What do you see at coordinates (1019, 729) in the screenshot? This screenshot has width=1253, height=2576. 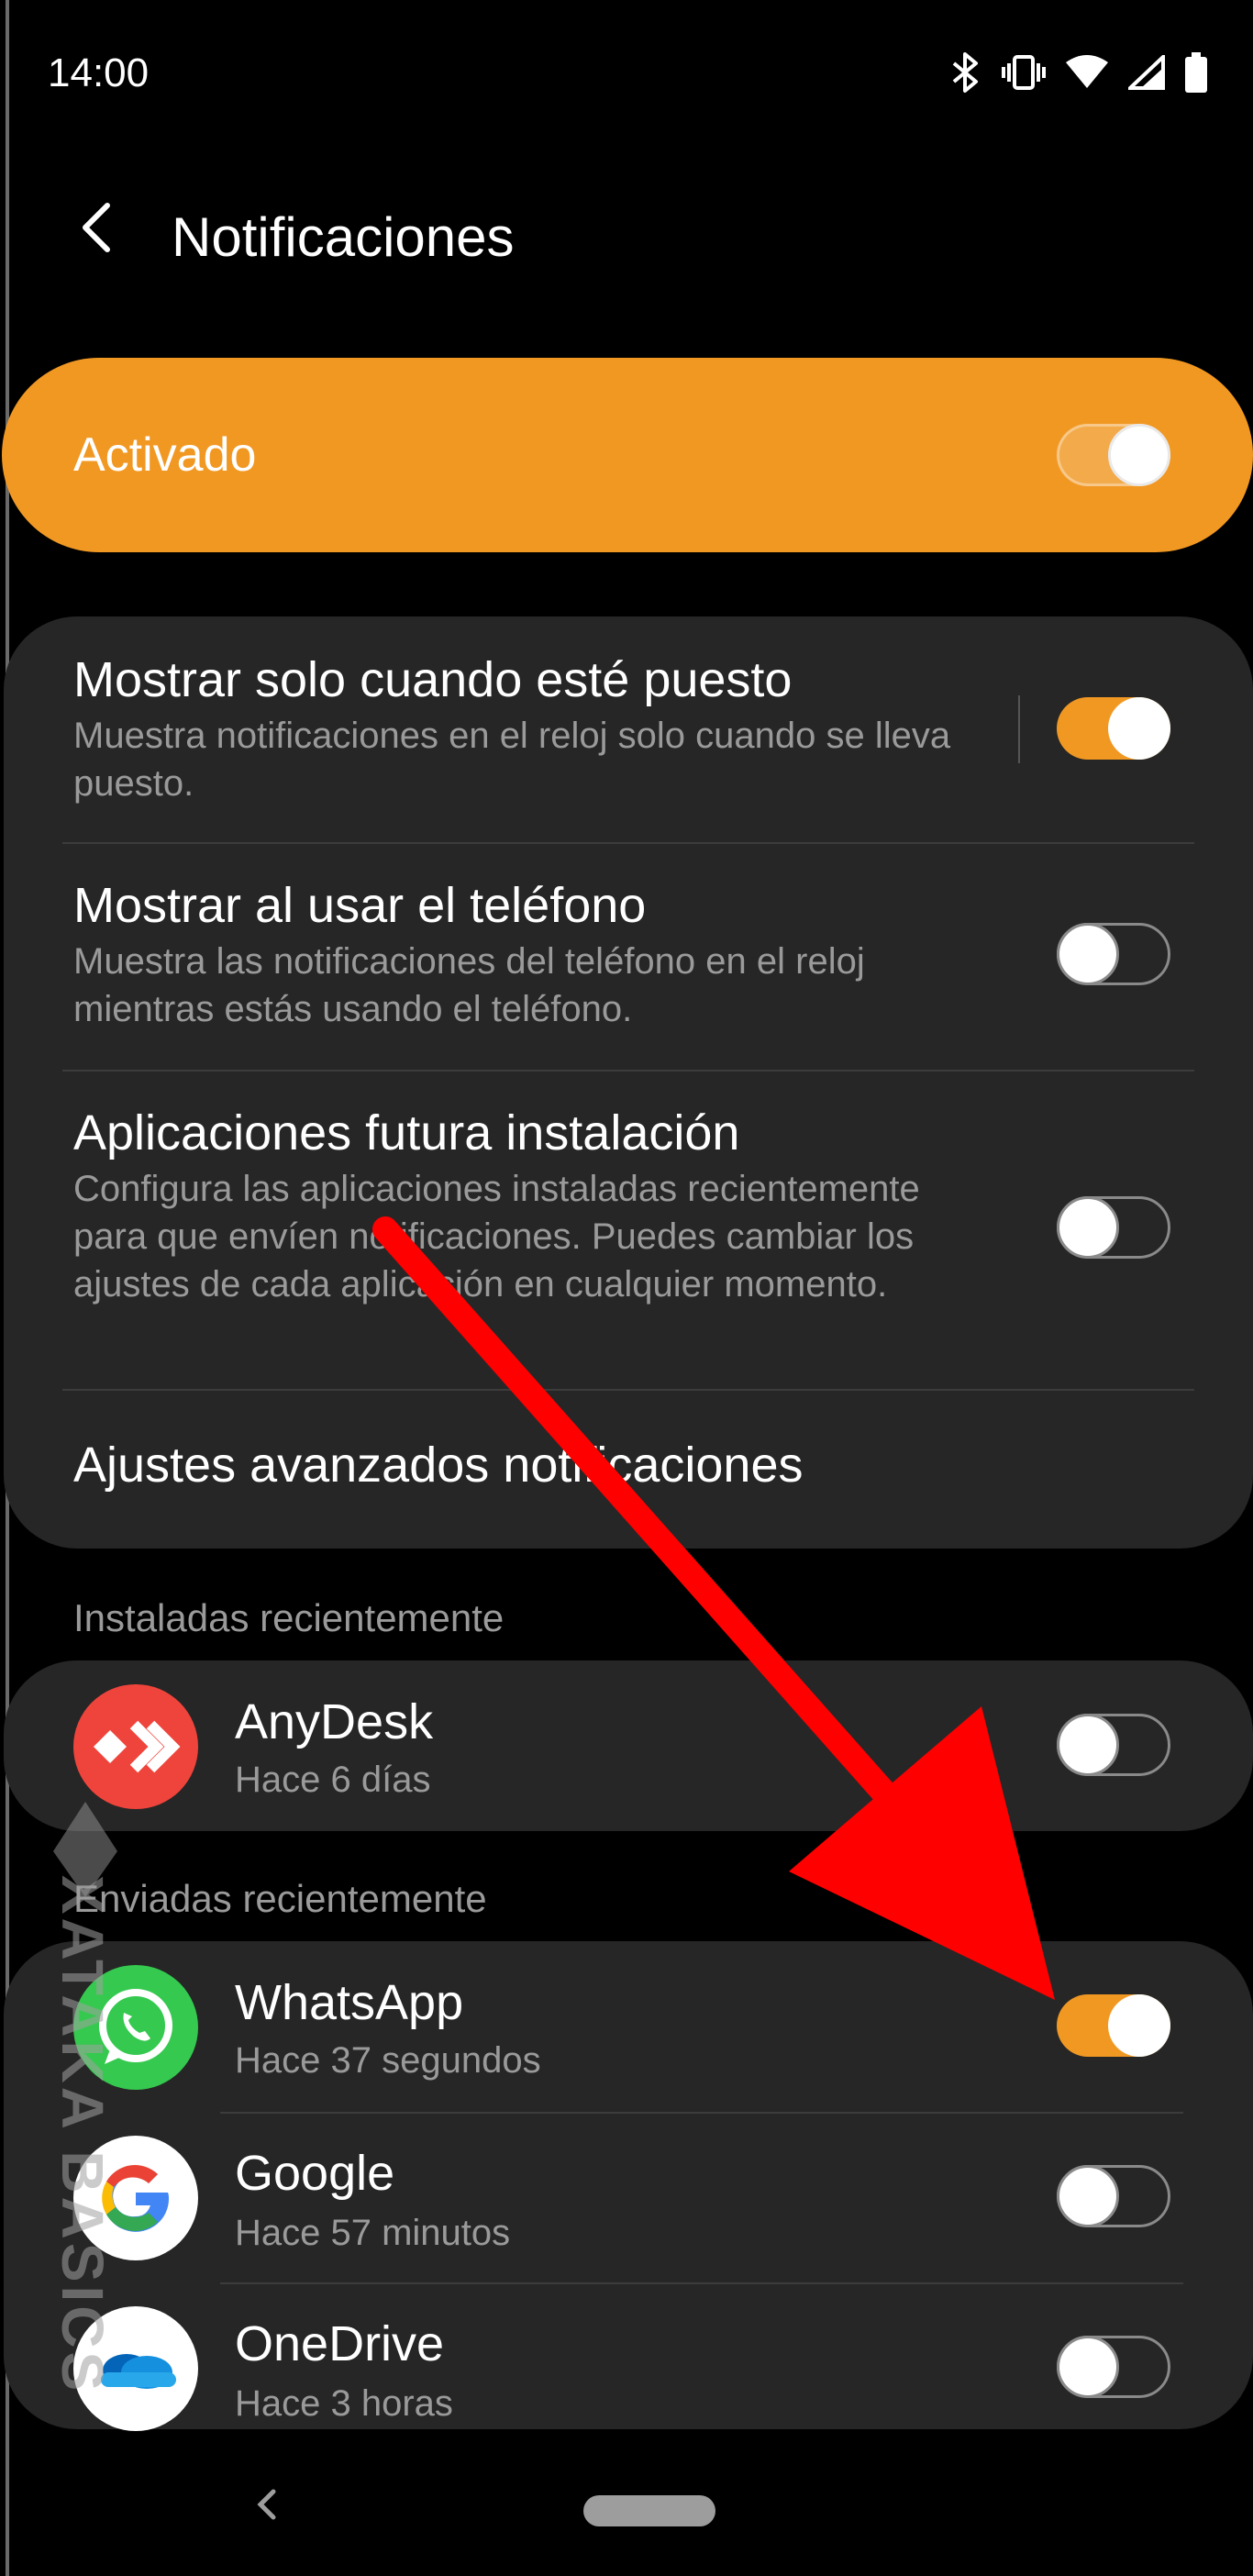 I see `vertical-divider` at bounding box center [1019, 729].